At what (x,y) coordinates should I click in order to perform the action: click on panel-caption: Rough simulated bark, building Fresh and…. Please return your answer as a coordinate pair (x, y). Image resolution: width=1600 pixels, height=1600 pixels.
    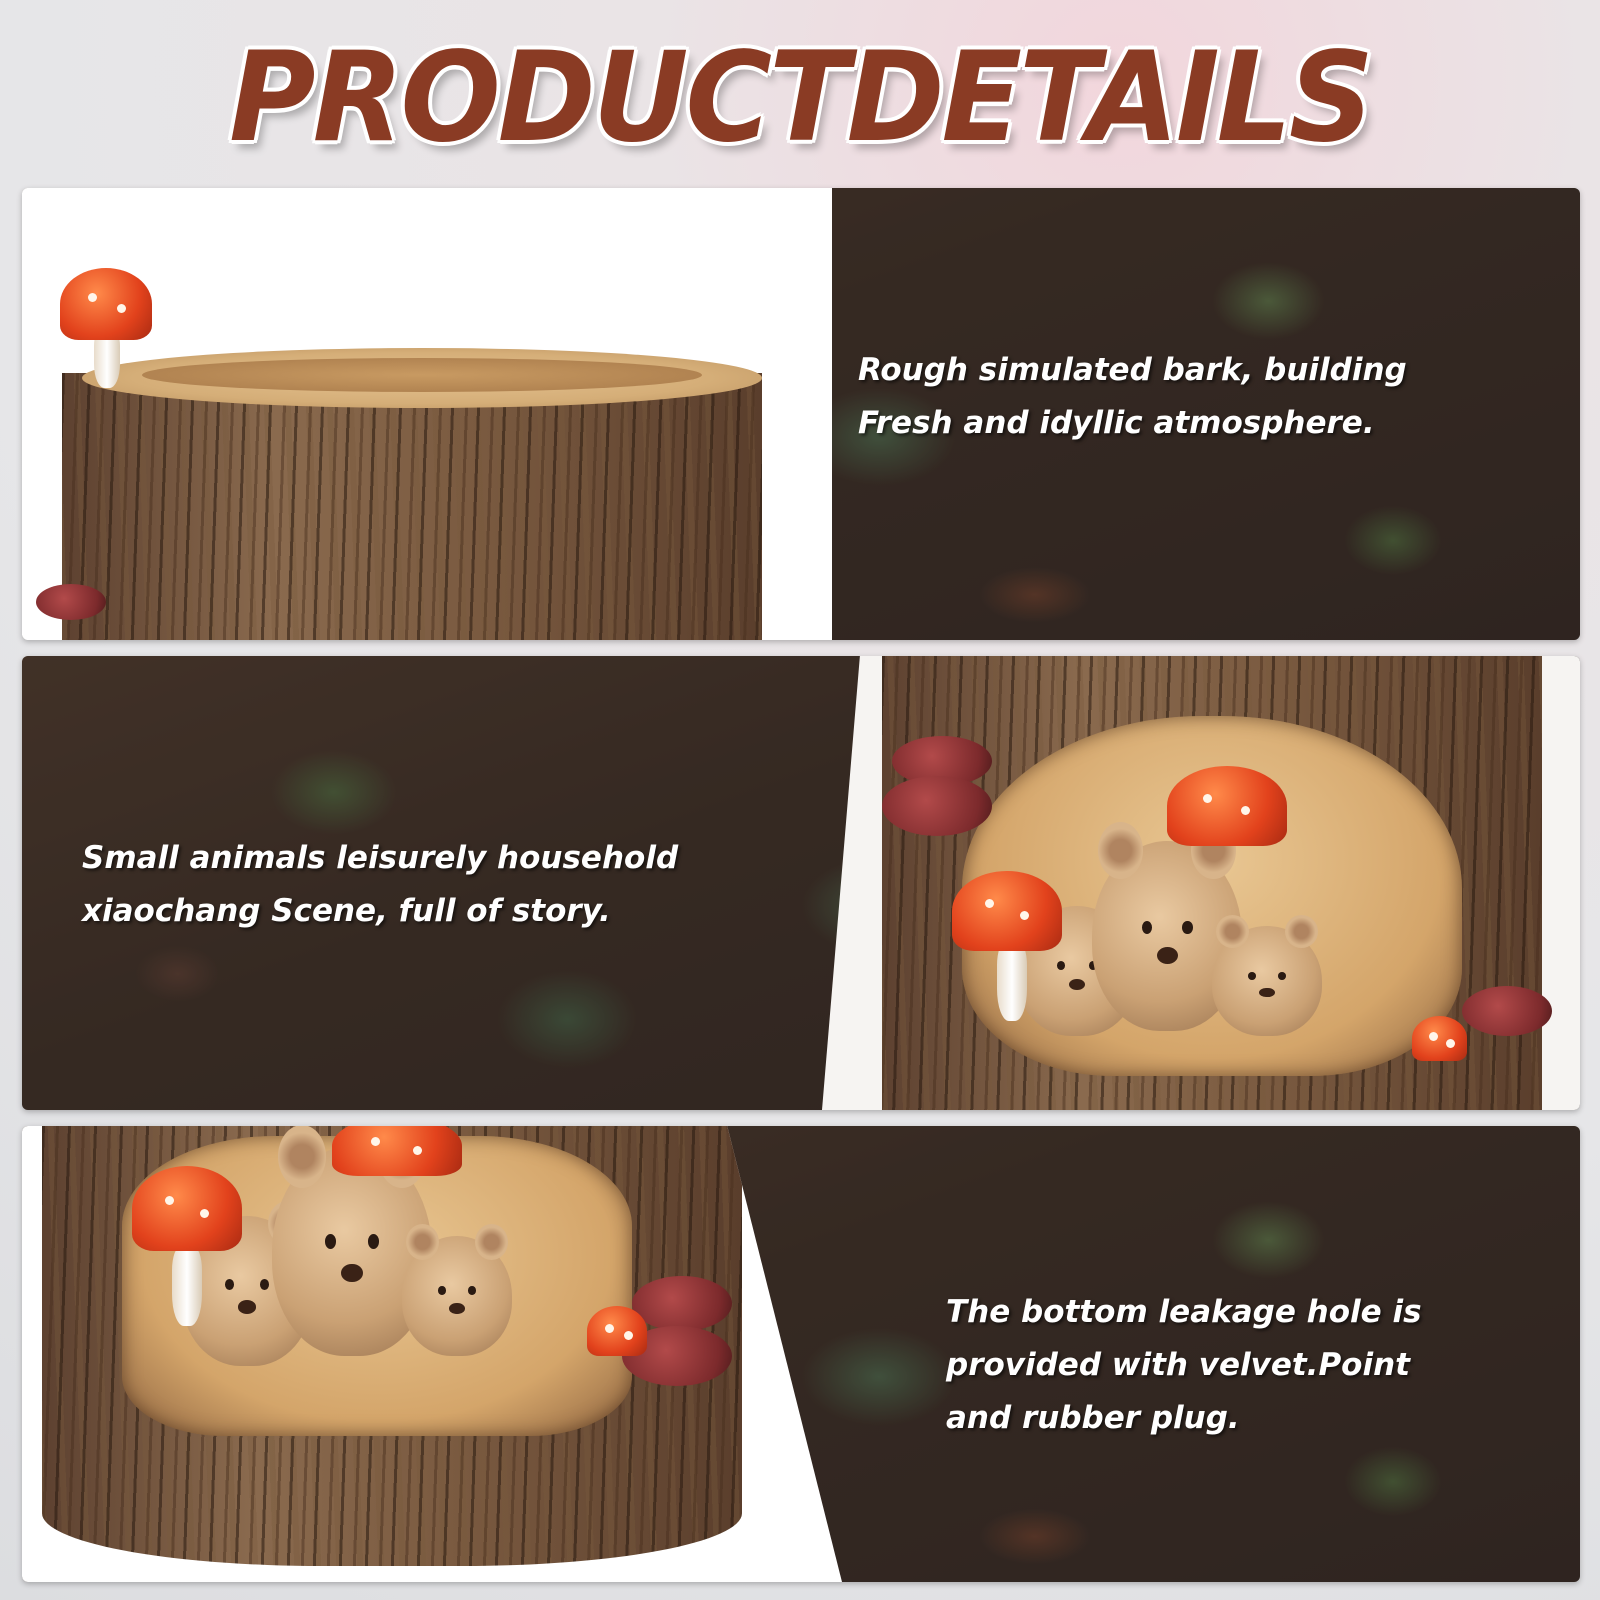
    Looking at the image, I should click on (1132, 396).